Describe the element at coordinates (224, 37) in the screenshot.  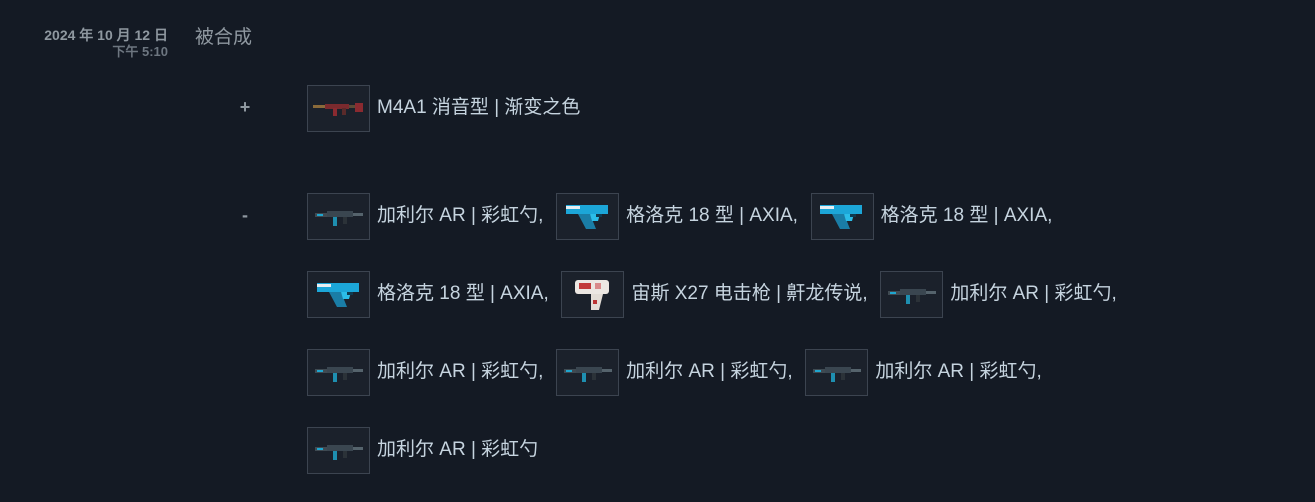
I see `entry-action: 被合成` at that location.